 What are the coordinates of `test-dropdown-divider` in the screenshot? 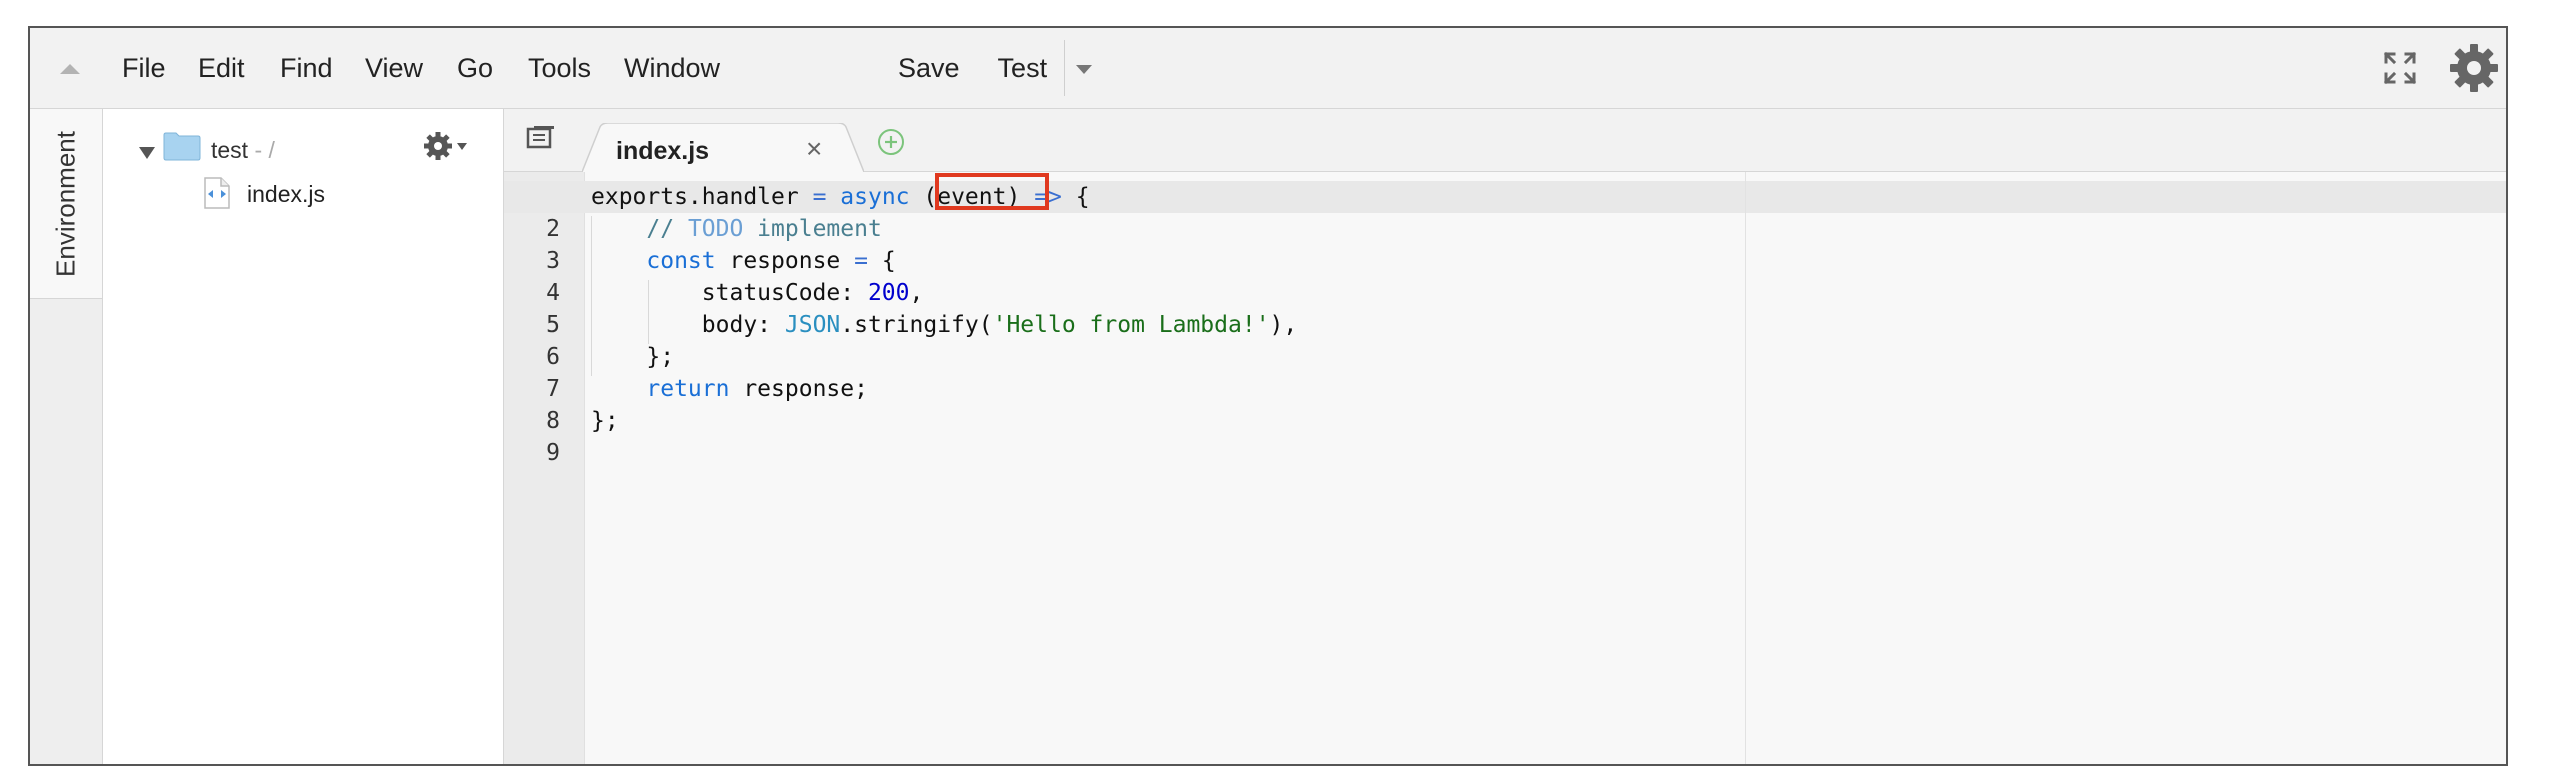 It's located at (1064, 68).